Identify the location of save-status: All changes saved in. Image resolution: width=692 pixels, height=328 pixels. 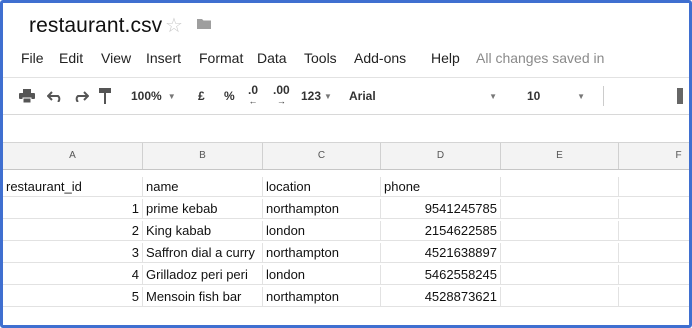
(540, 58).